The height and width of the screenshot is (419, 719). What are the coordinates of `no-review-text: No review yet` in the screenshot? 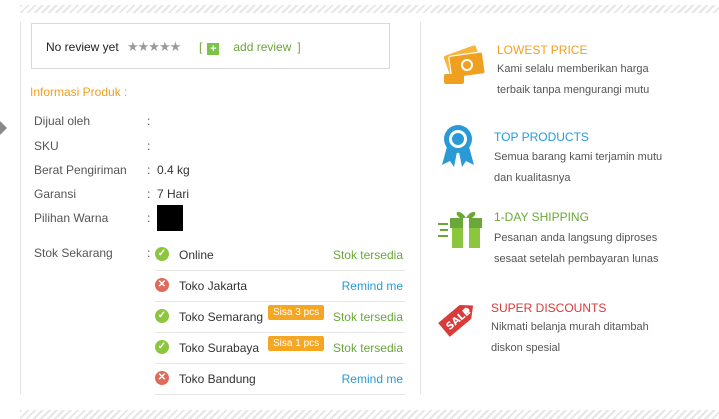 It's located at (82, 47).